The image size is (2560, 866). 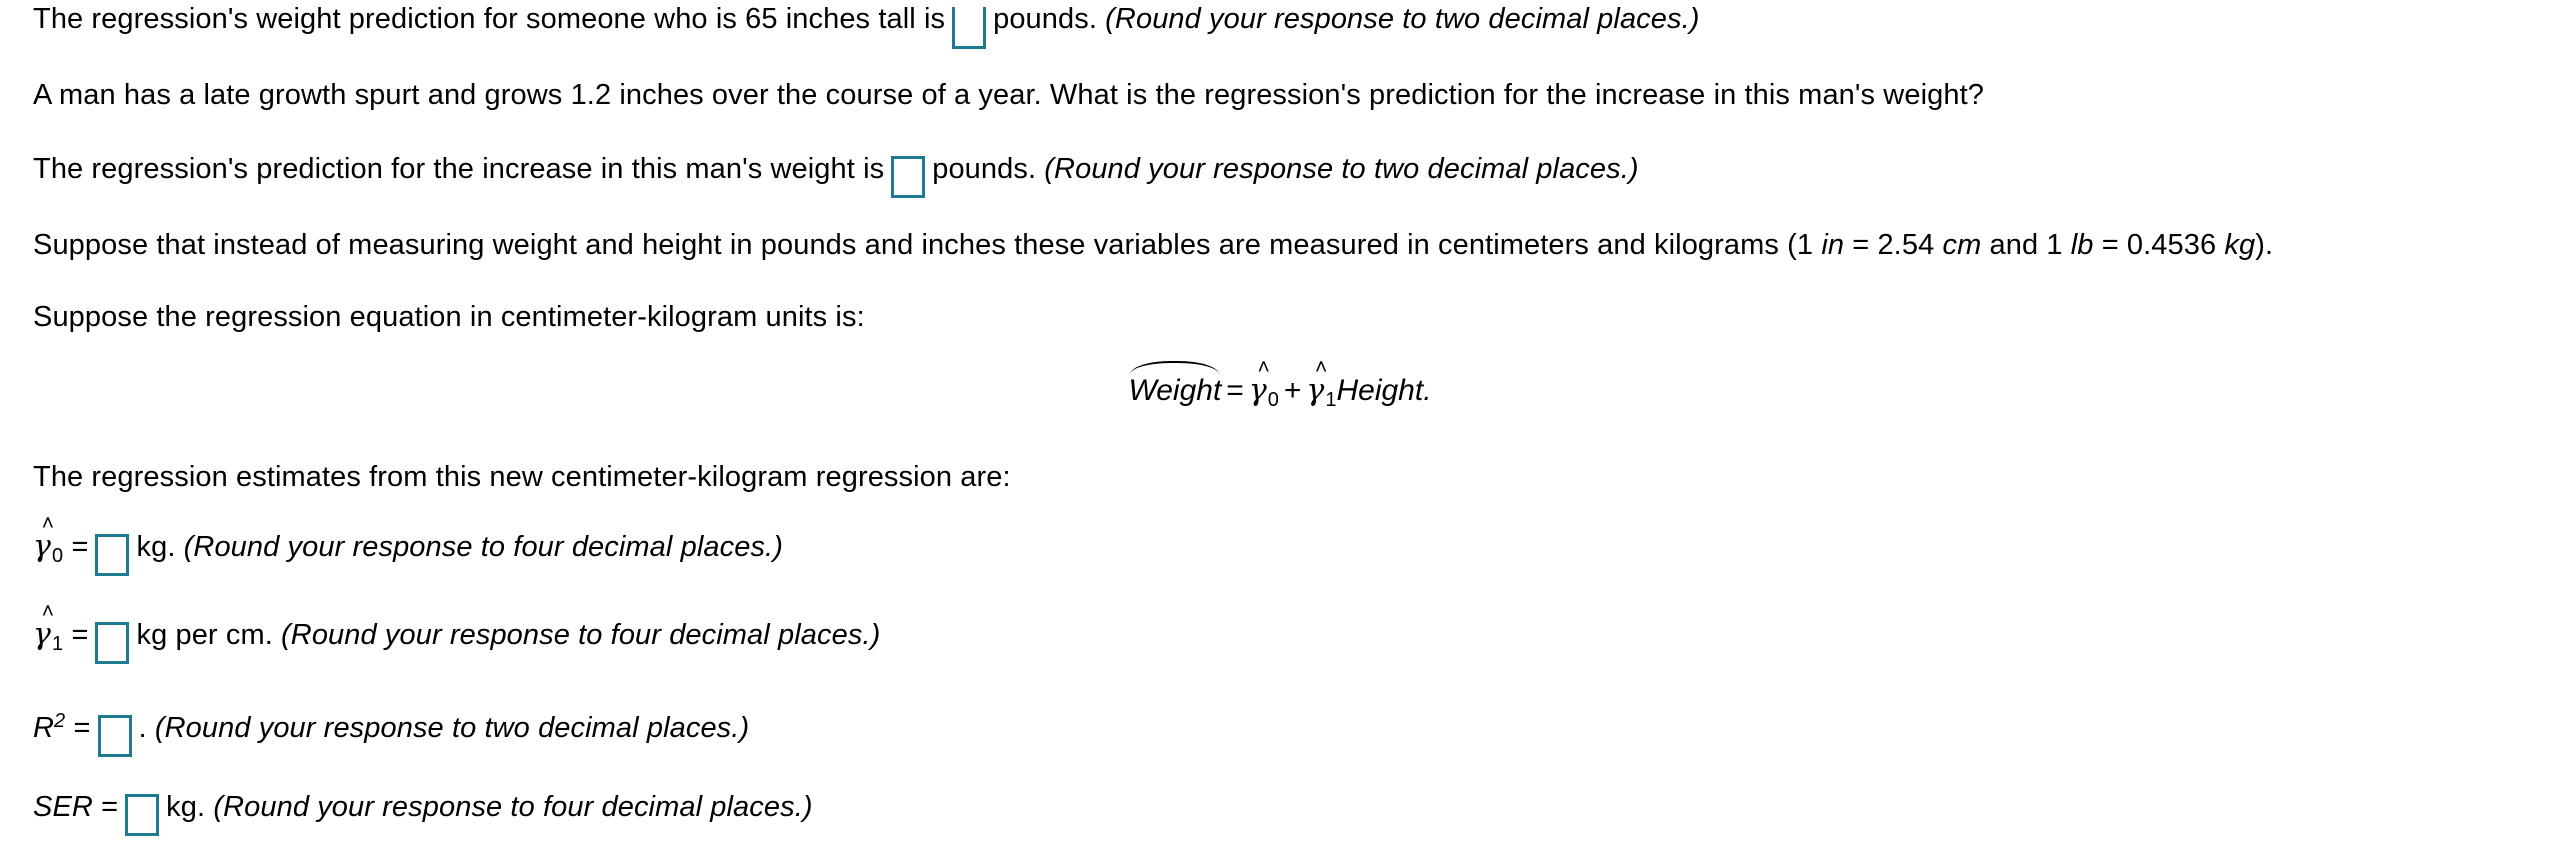 I want to click on weight-hat-term: Weight, so click(x=1175, y=384).